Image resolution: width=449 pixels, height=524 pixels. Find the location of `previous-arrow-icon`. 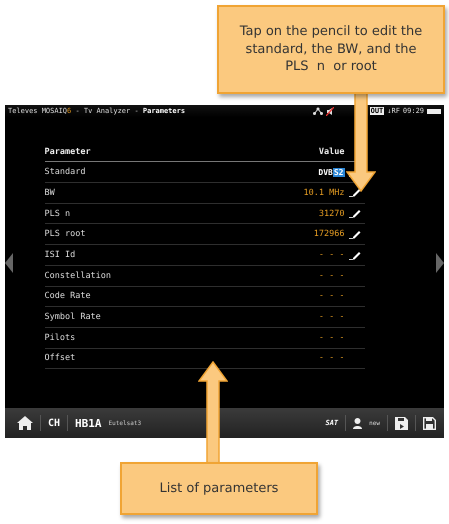

previous-arrow-icon is located at coordinates (9, 262).